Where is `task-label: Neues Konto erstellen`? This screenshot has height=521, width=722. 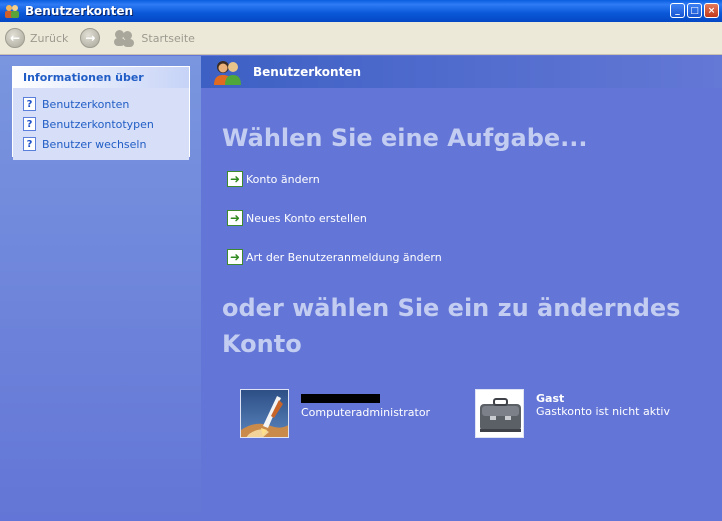 task-label: Neues Konto erstellen is located at coordinates (306, 218).